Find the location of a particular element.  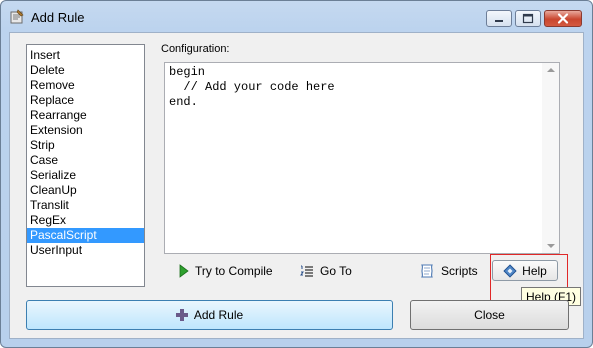

go-to-label: Go To is located at coordinates (336, 271).